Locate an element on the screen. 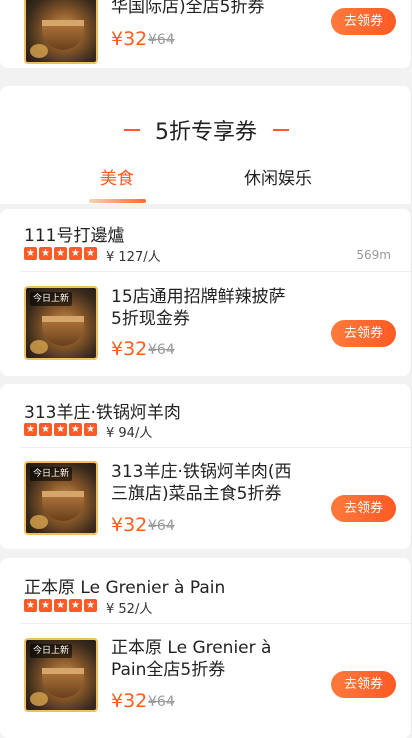 The width and height of the screenshot is (412, 738). tab-leisure: 休闲娱乐 is located at coordinates (278, 176).